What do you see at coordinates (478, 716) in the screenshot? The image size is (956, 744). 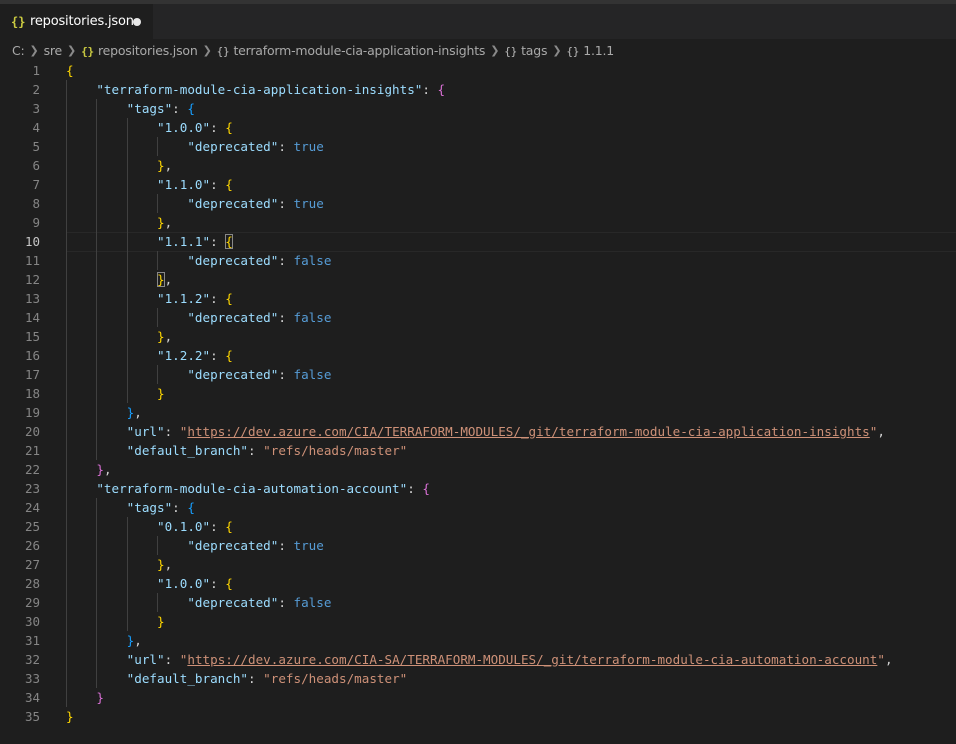 I see `code-line: 35}` at bounding box center [478, 716].